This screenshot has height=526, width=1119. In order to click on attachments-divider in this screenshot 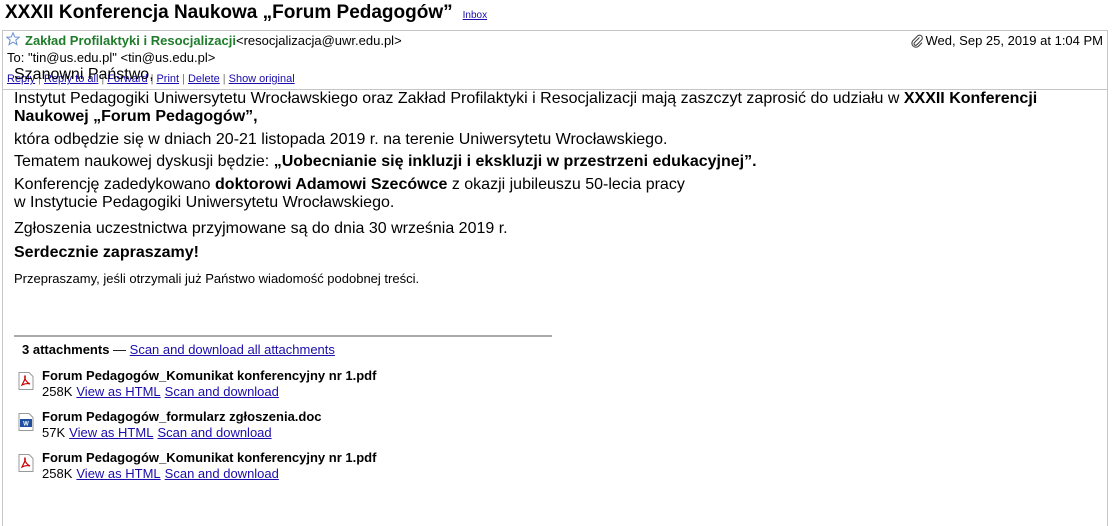, I will do `click(283, 336)`.